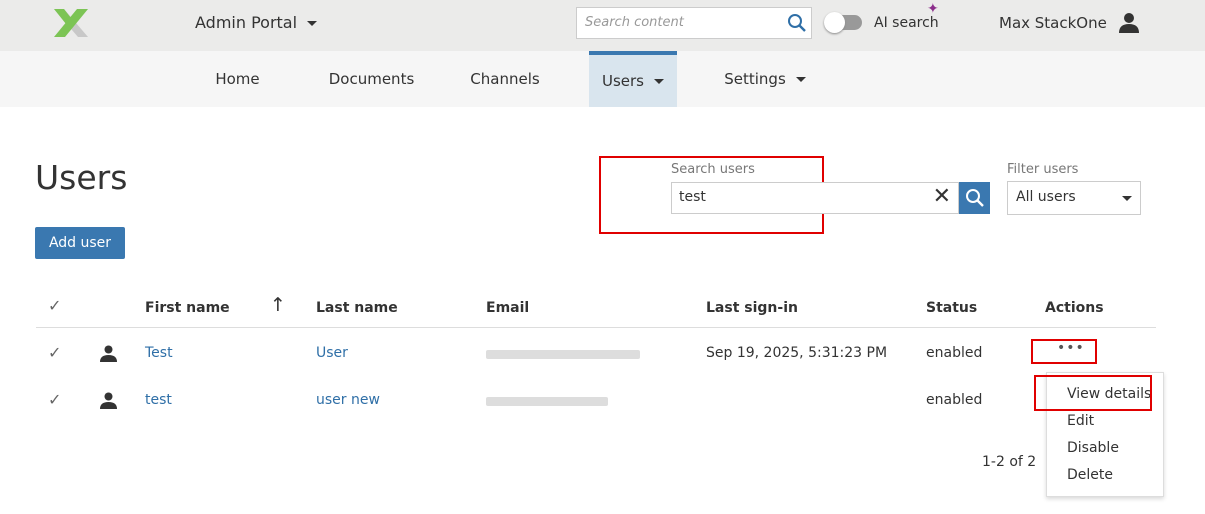  I want to click on admin-portal-menu: Admin Portal, so click(256, 22).